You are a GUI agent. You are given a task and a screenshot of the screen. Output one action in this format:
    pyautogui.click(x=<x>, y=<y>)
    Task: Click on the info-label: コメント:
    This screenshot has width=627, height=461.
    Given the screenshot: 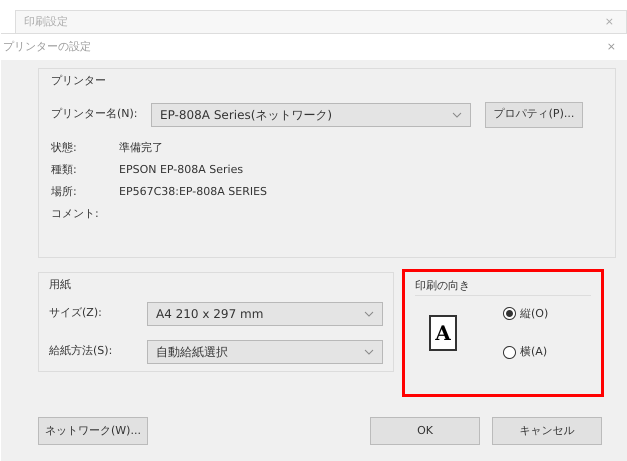 What is the action you would take?
    pyautogui.click(x=75, y=214)
    